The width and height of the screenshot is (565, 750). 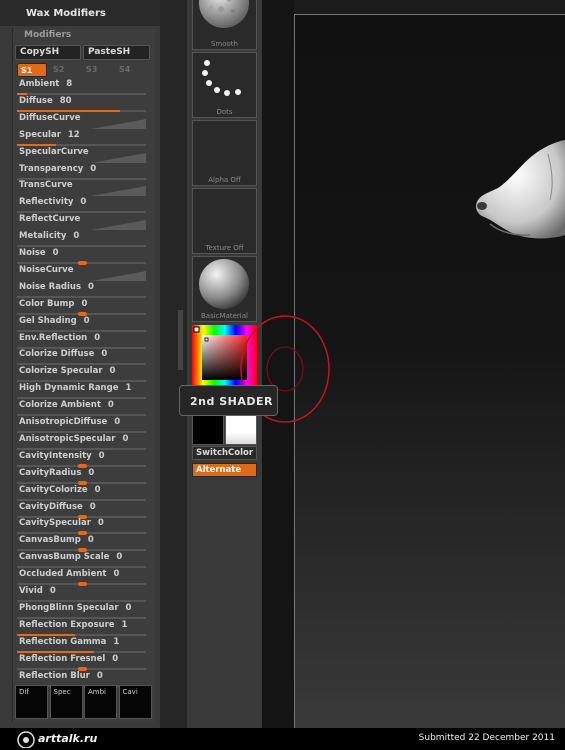 I want to click on logo-text: arttalk.ru, so click(x=68, y=738).